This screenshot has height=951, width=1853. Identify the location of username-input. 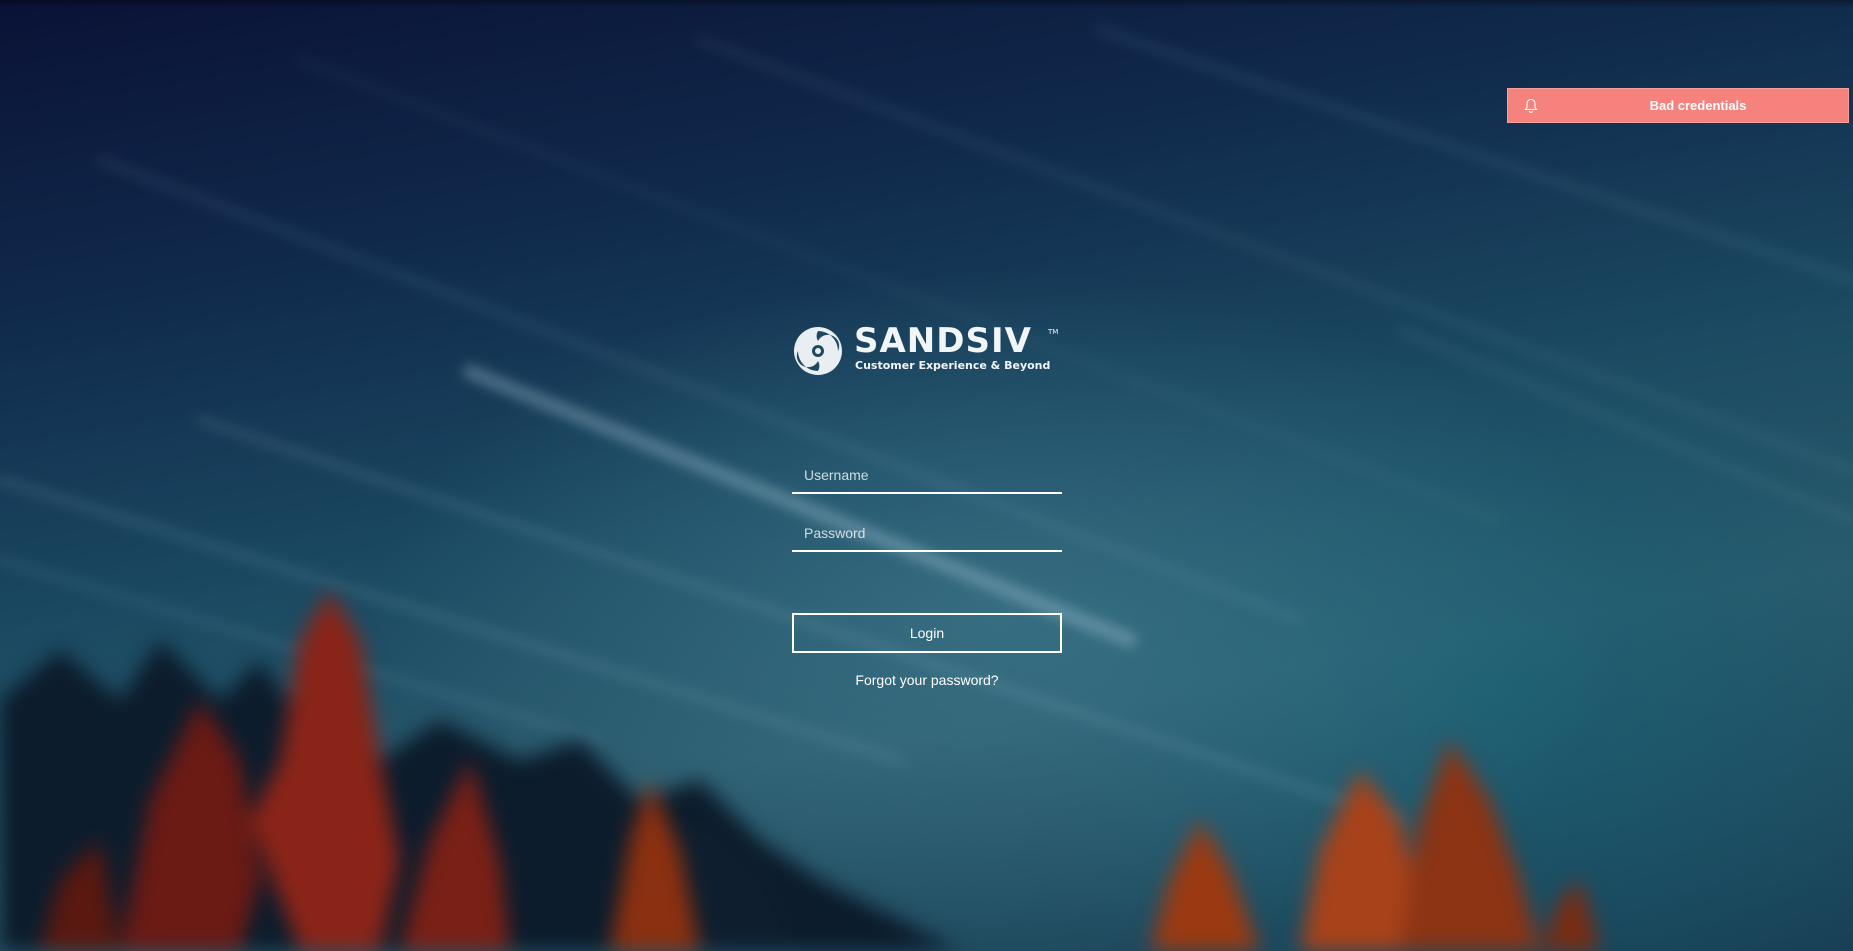
(927, 476).